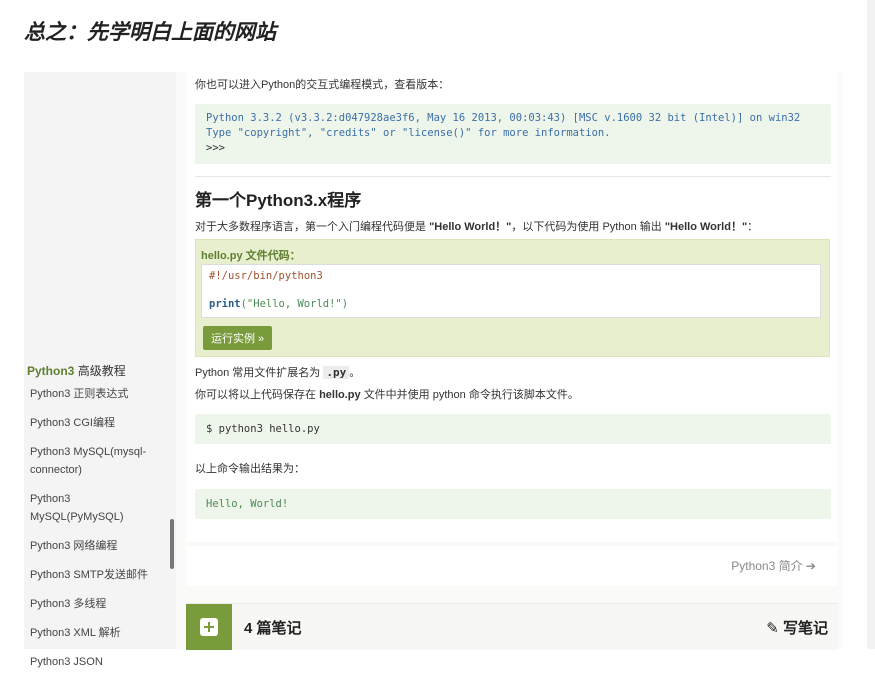  Describe the element at coordinates (97, 423) in the screenshot. I see `sidebar-item-cgi: Python3 CGI编程` at that location.